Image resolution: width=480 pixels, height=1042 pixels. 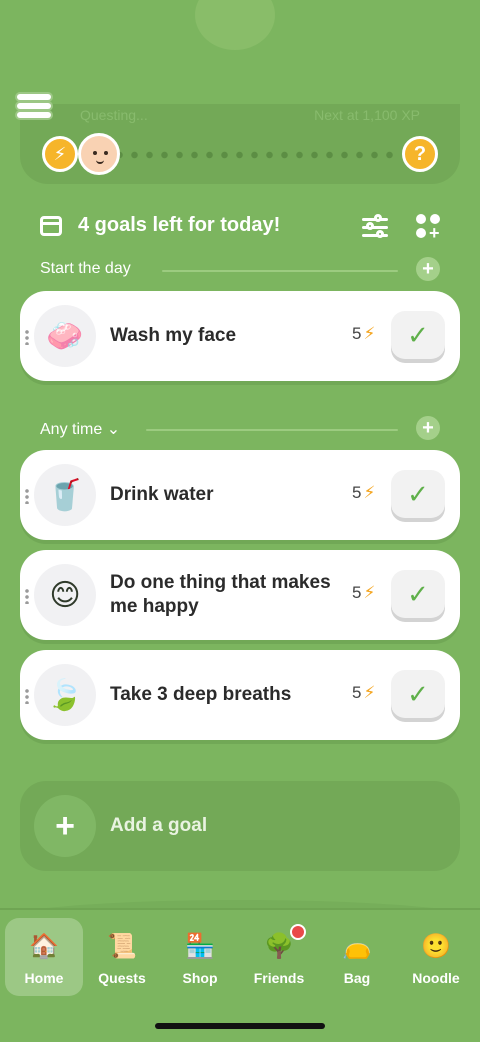 I want to click on add-widget-icon: +, so click(x=429, y=228).